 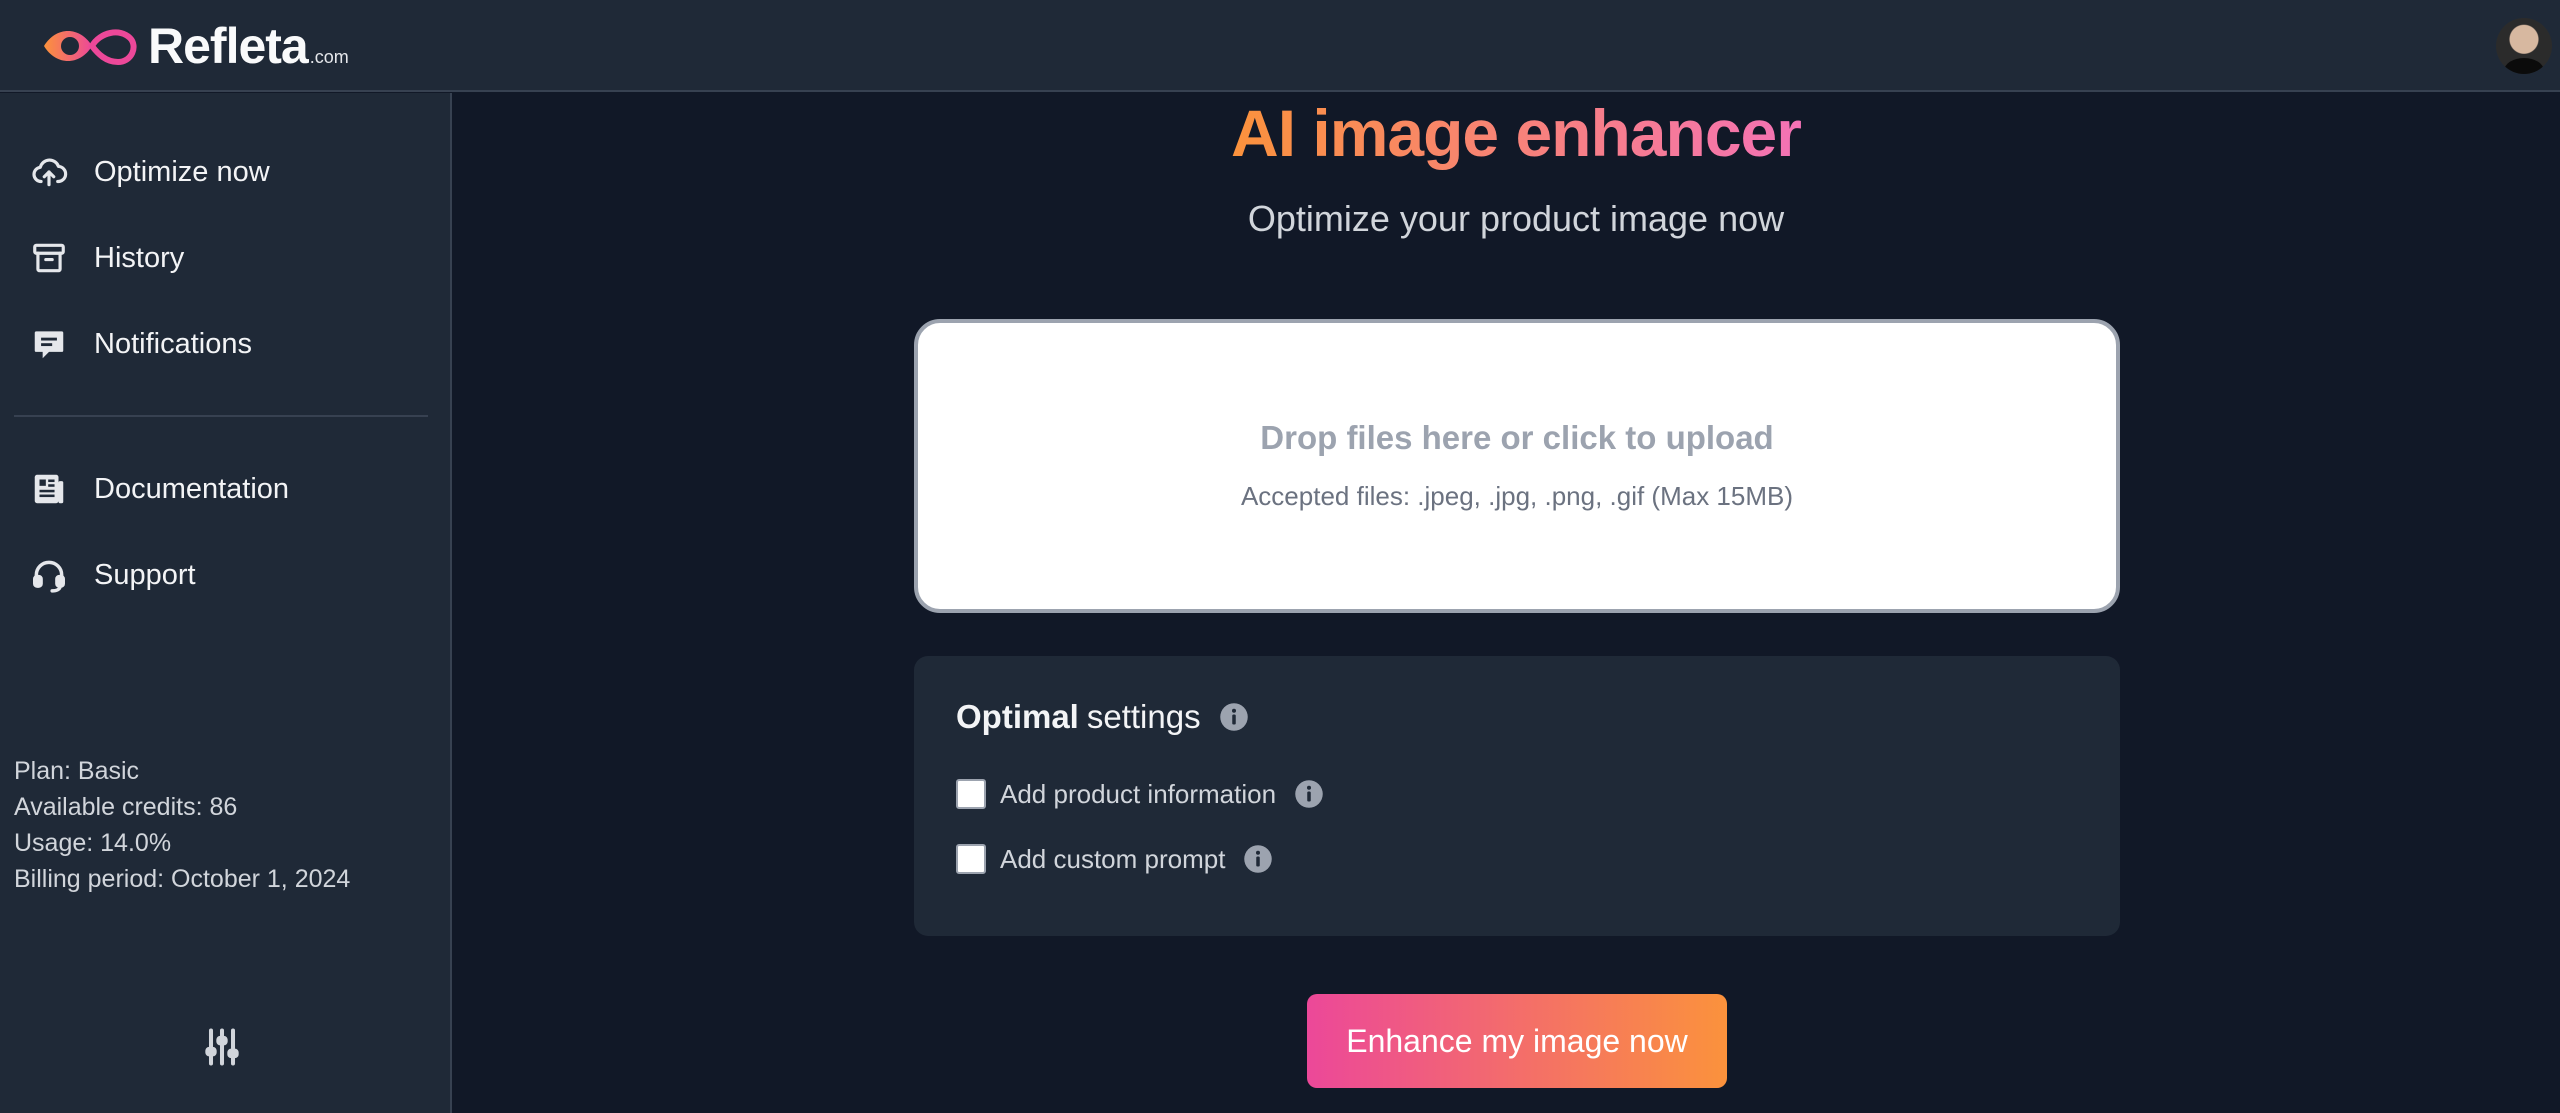 I want to click on sidebar-item-documentation: Documentation, so click(x=230, y=489).